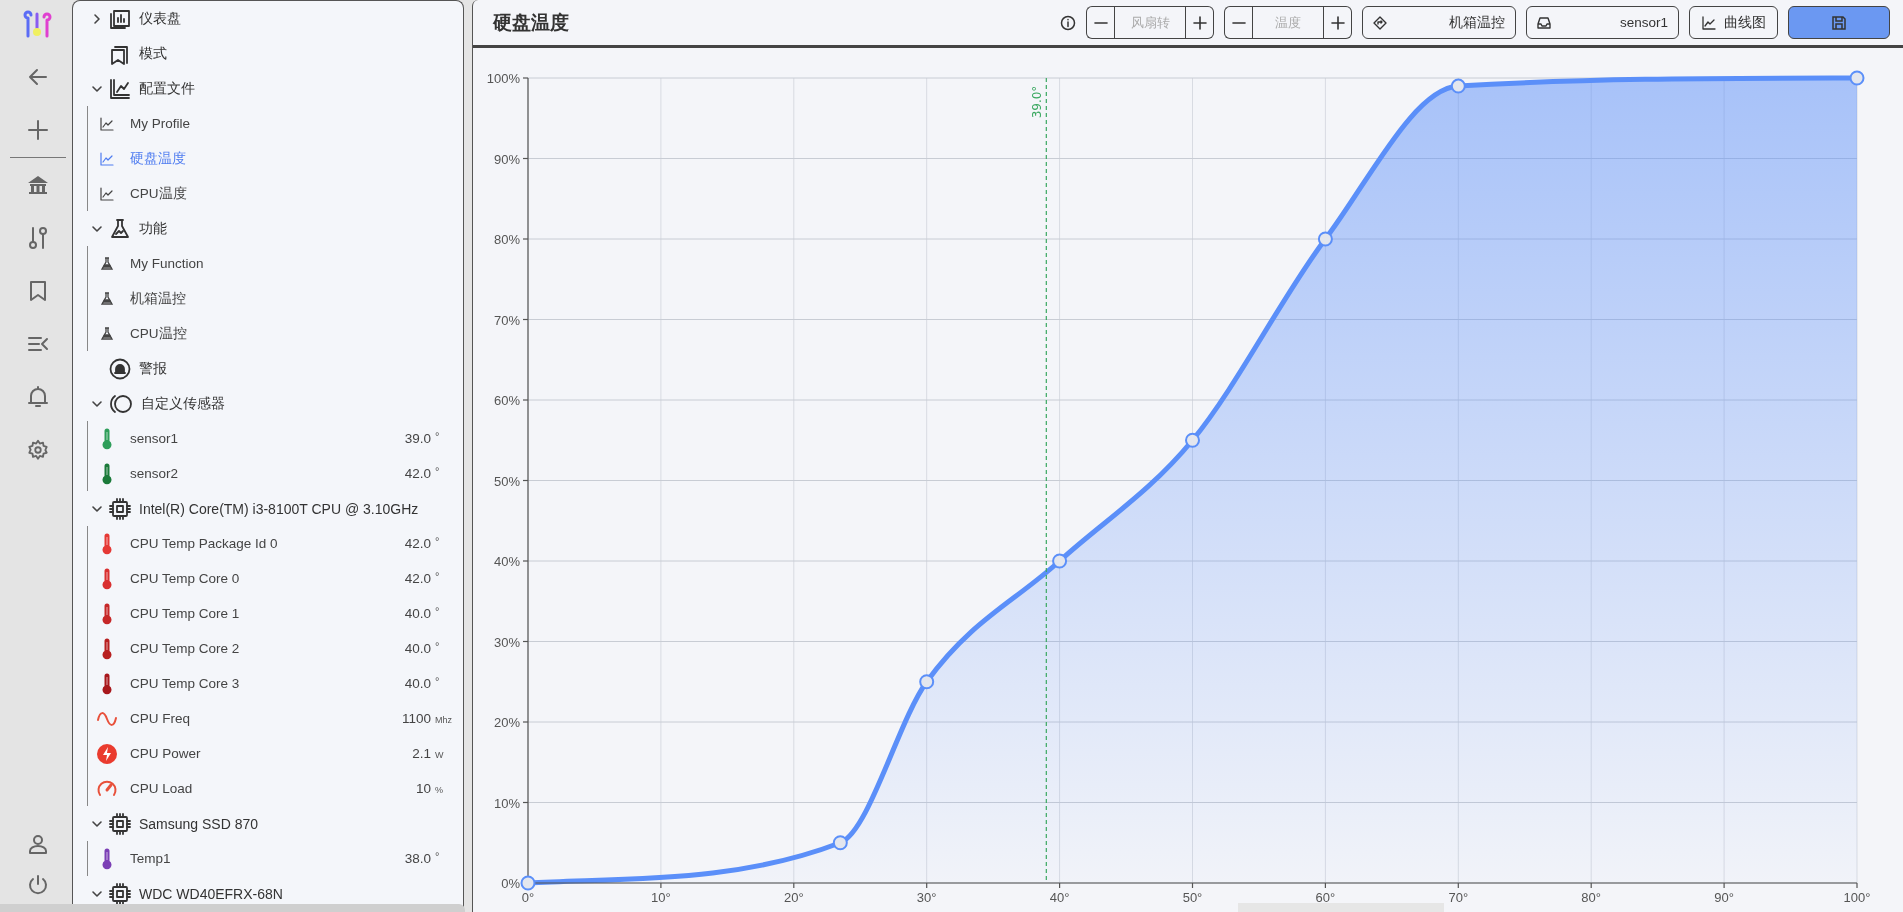 The width and height of the screenshot is (1903, 912). What do you see at coordinates (506, 722) in the screenshot?
I see `axis-label: 20%` at bounding box center [506, 722].